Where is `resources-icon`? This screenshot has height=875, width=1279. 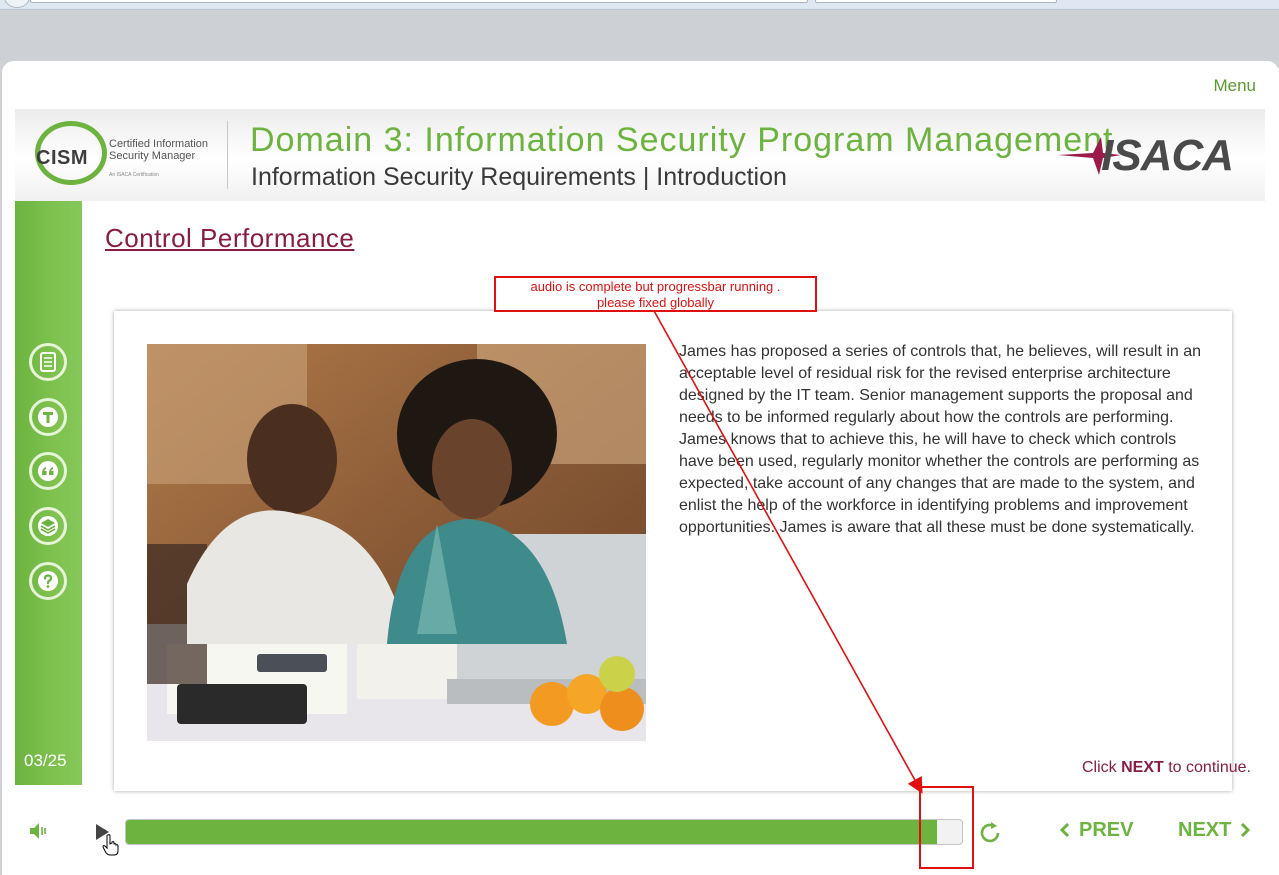
resources-icon is located at coordinates (48, 526).